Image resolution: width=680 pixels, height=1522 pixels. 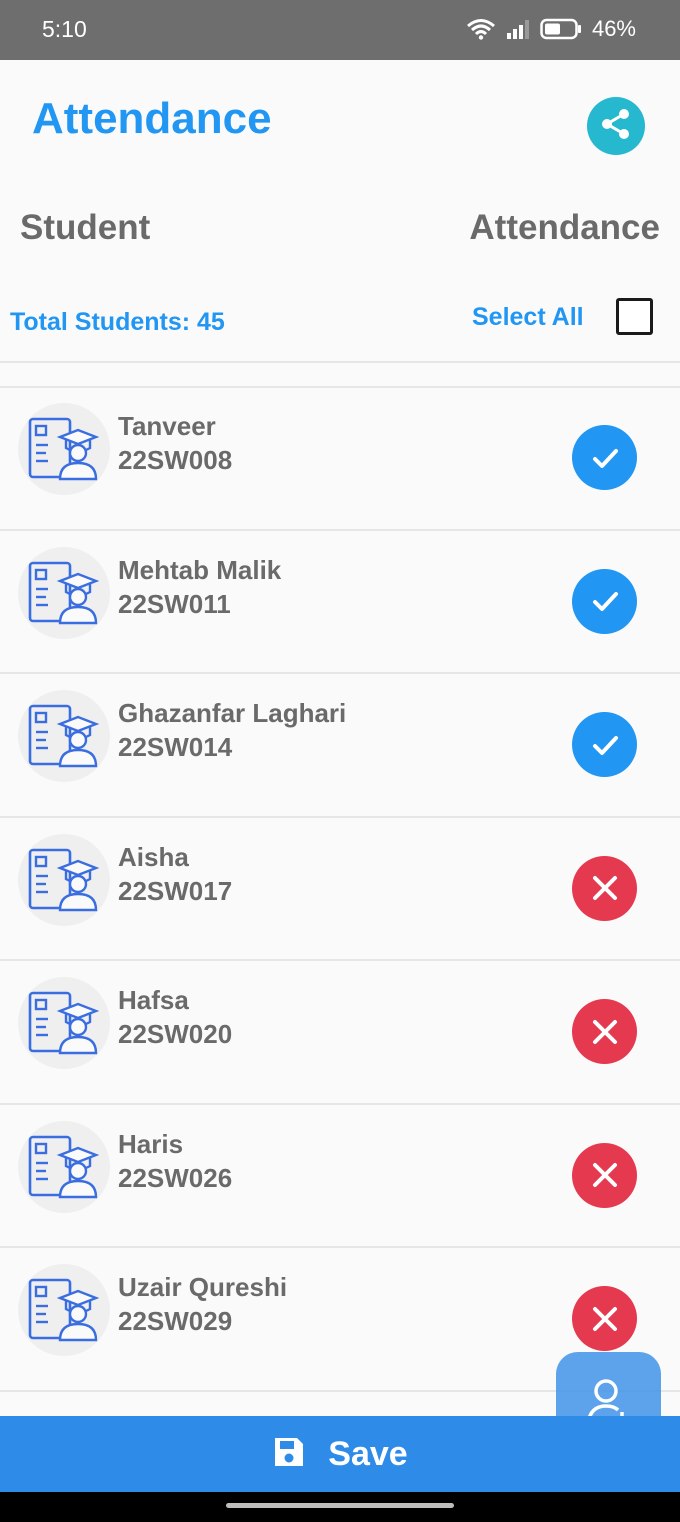 I want to click on share-icon, so click(x=616, y=126).